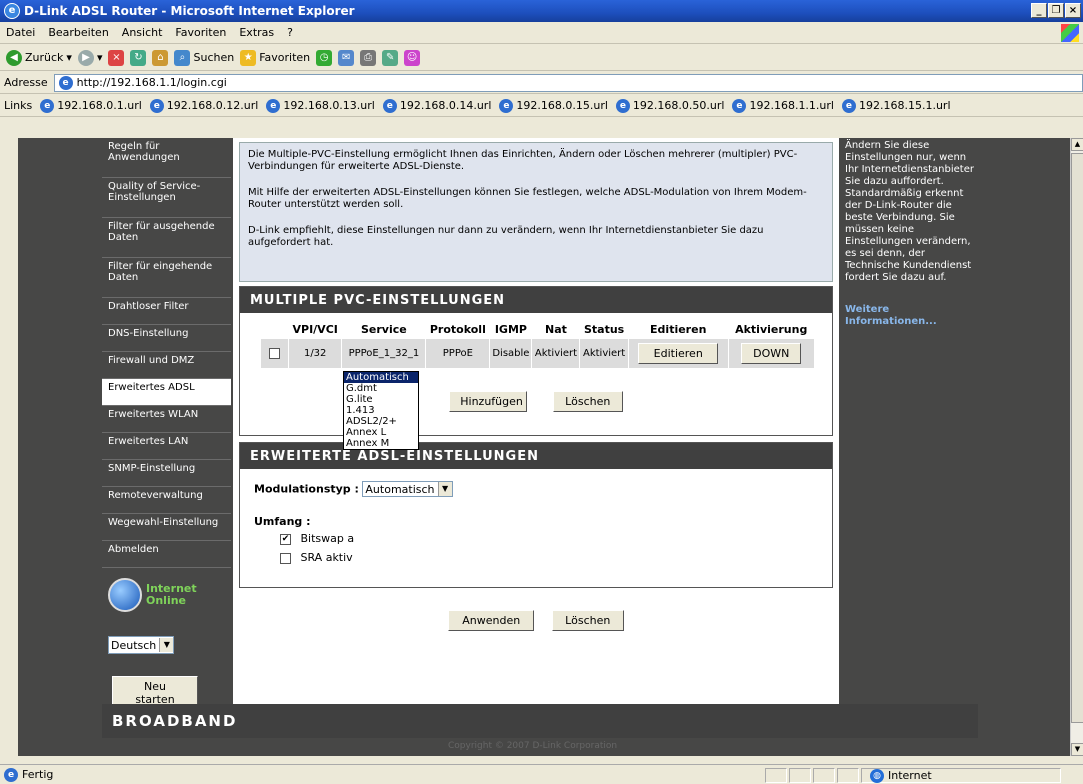 The image size is (1083, 784). I want to click on link-item: e 192.168.0.14.url, so click(436, 105).